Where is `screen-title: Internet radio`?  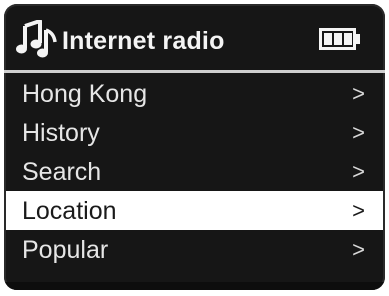
screen-title: Internet radio is located at coordinates (143, 41).